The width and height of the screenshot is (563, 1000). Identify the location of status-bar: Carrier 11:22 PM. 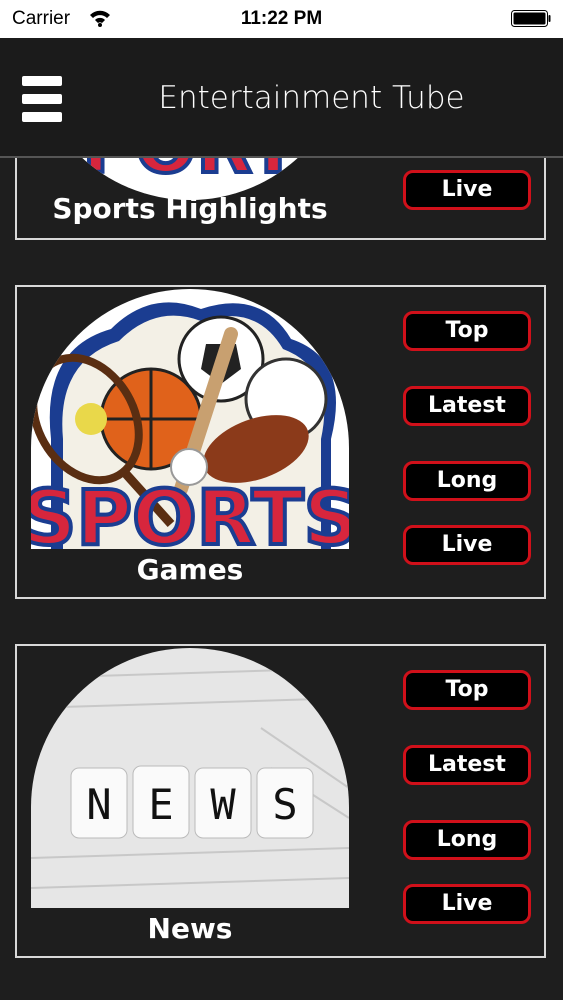
(281, 19).